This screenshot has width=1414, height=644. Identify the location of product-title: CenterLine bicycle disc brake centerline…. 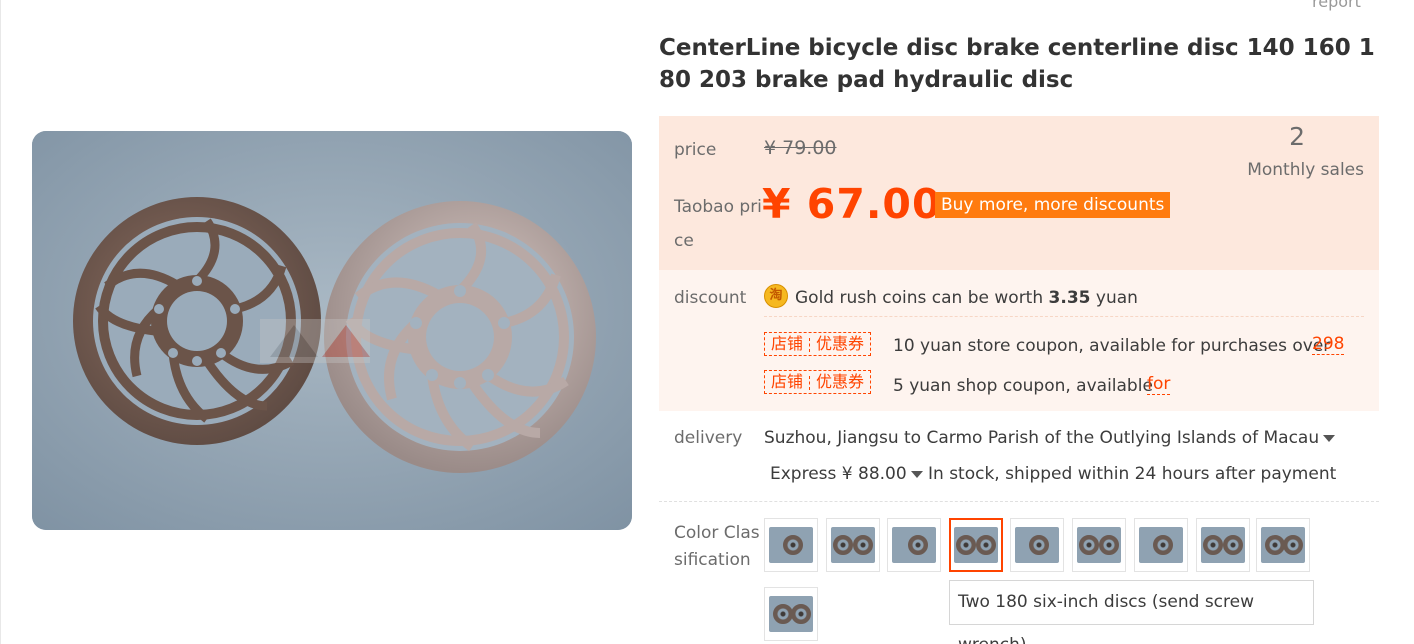
(1017, 64).